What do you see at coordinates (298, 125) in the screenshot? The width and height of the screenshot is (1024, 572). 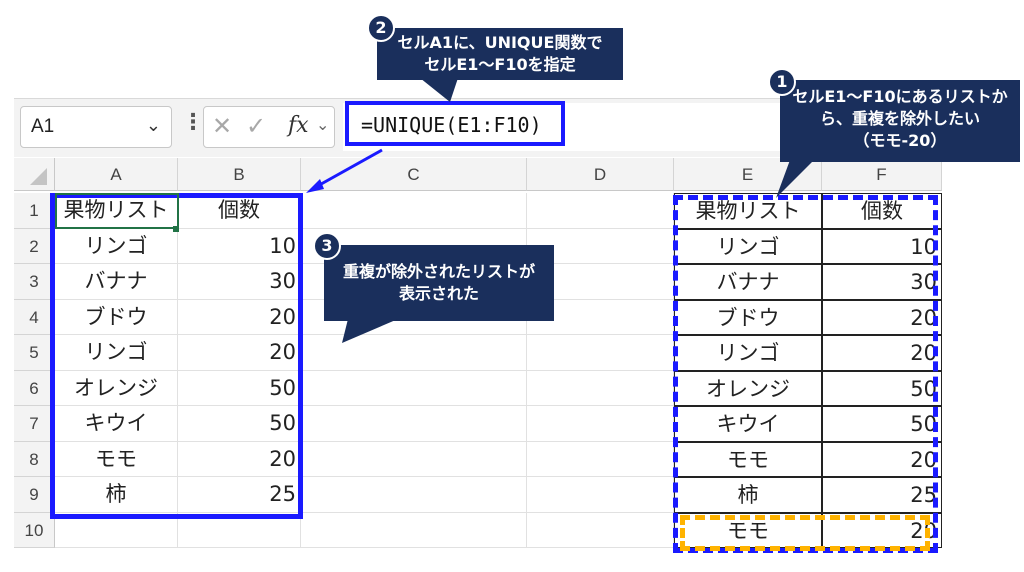 I see `insert-function-icon: fx` at bounding box center [298, 125].